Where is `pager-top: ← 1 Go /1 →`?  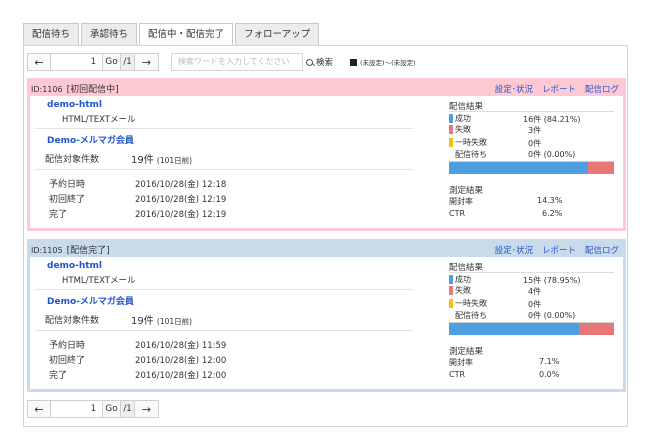
pager-top: ← 1 Go /1 → is located at coordinates (93, 62).